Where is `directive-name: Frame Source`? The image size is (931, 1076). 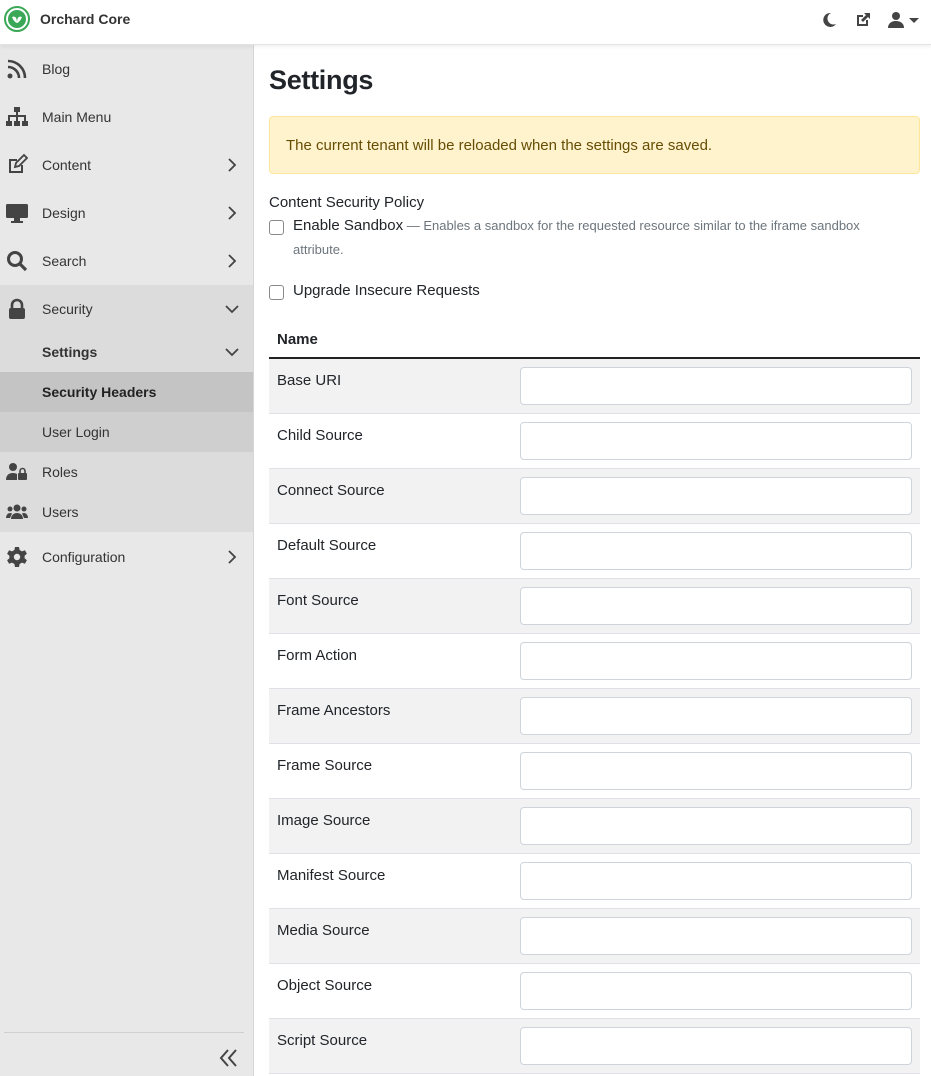
directive-name: Frame Source is located at coordinates (325, 765).